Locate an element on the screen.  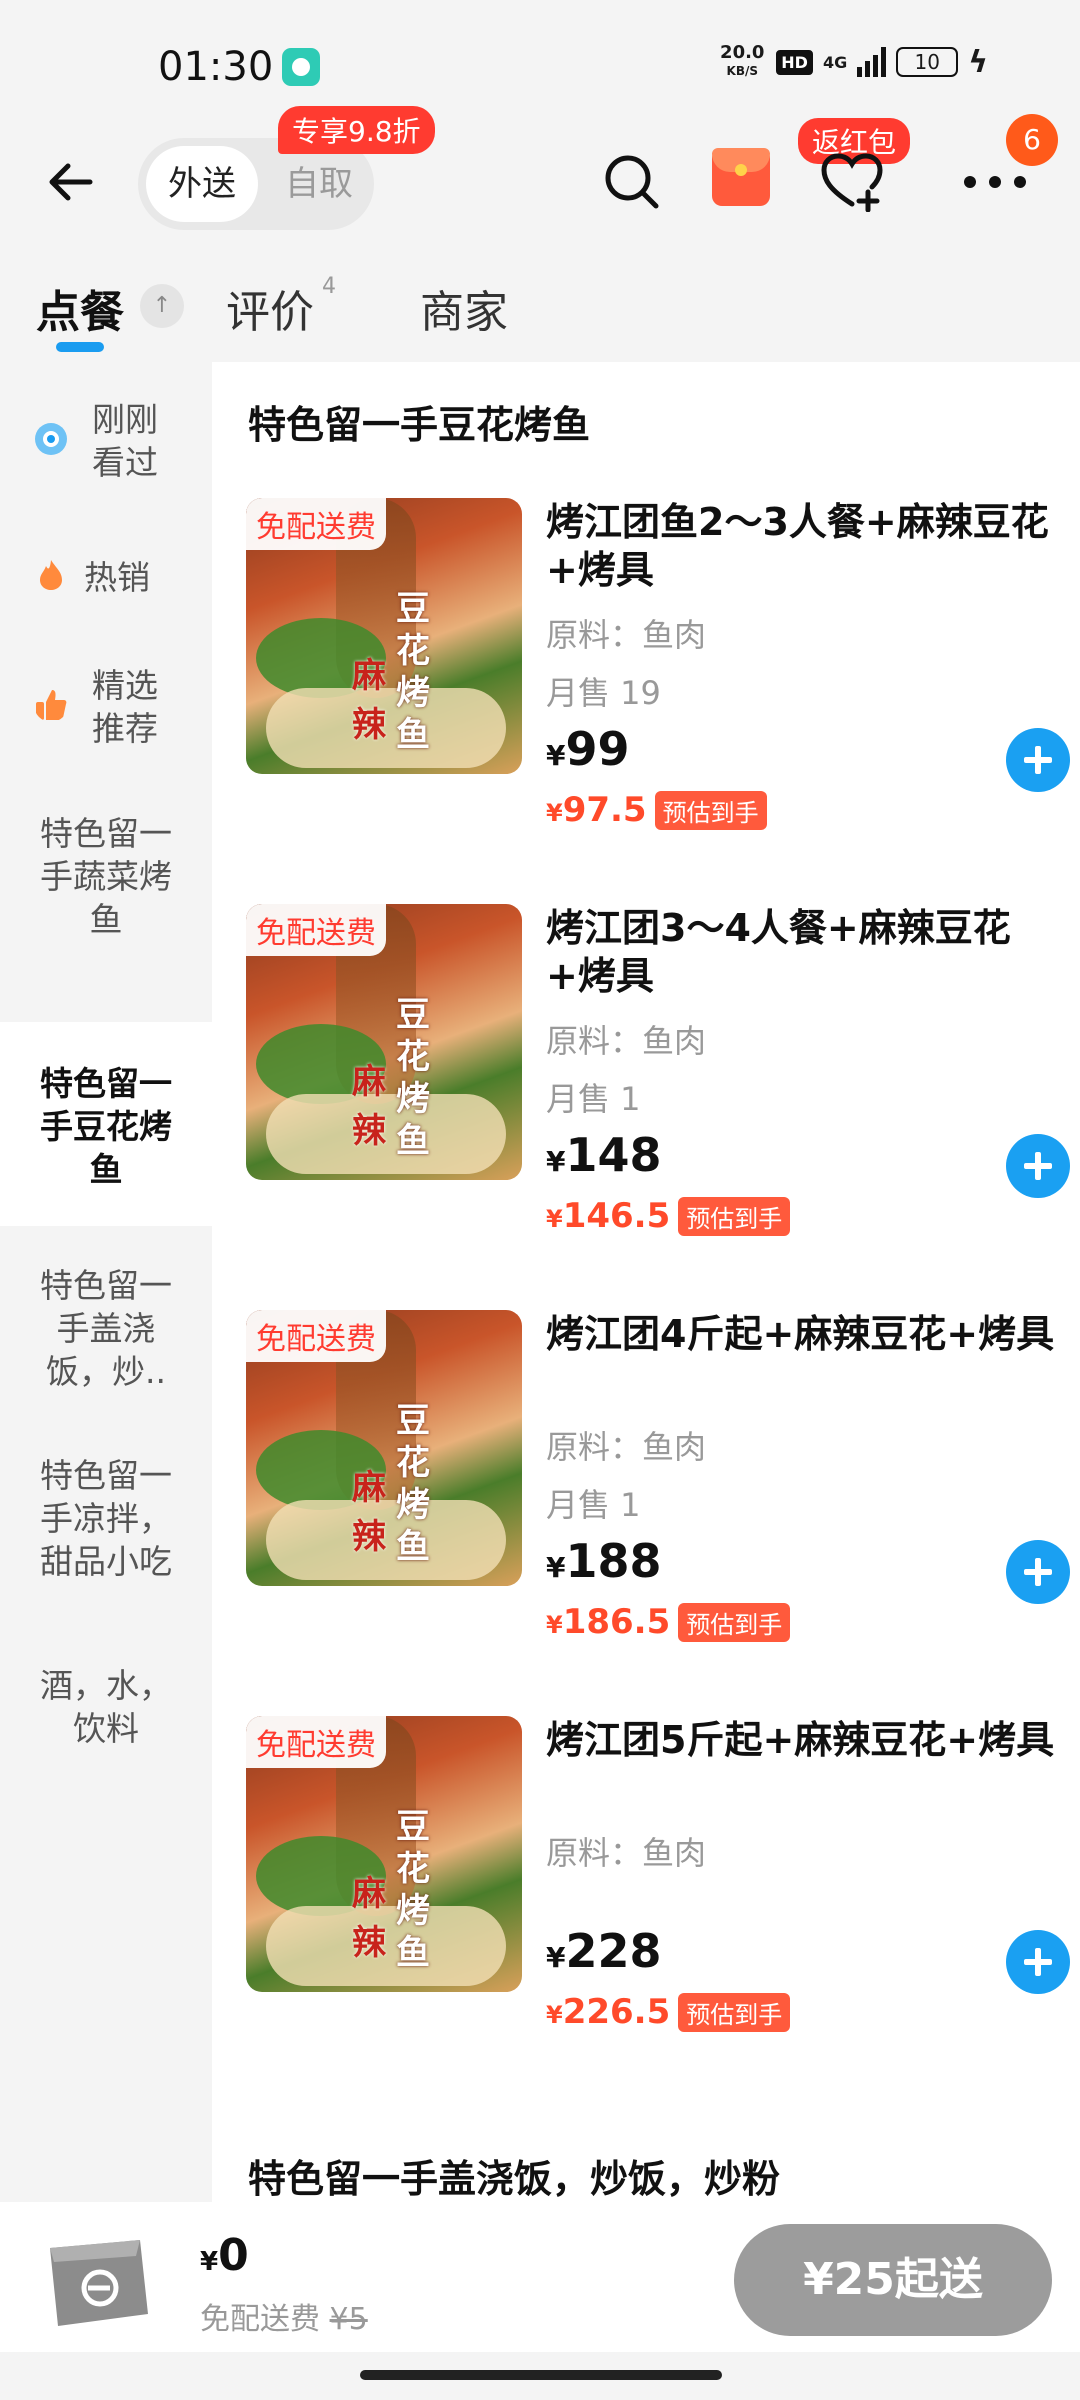
next-section-title: 特色留一手盖浇饭，炒饭，炒粉 is located at coordinates (514, 2179).